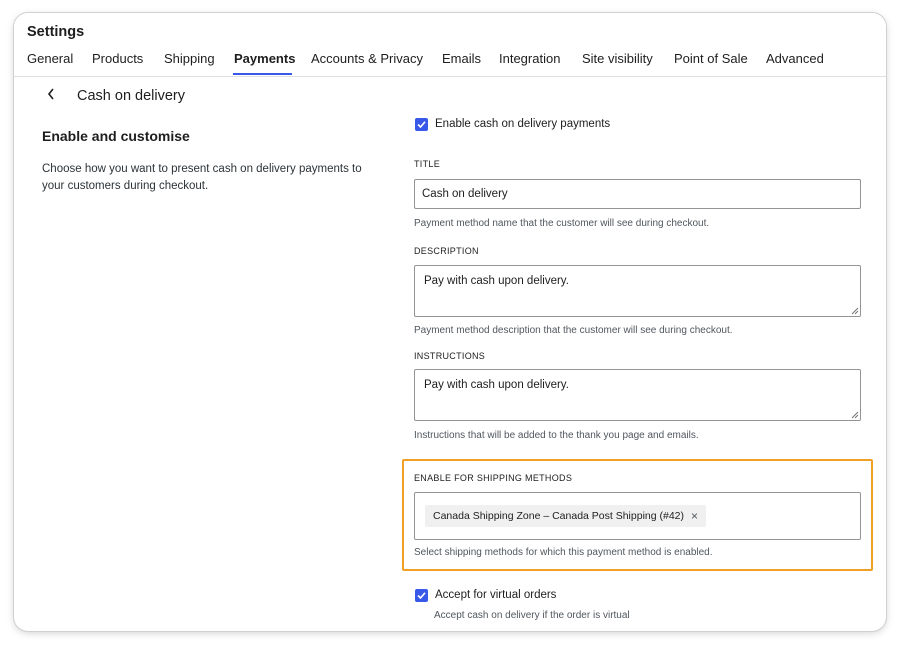  I want to click on virtual-orders-label: Accept for virtual orders, so click(495, 595).